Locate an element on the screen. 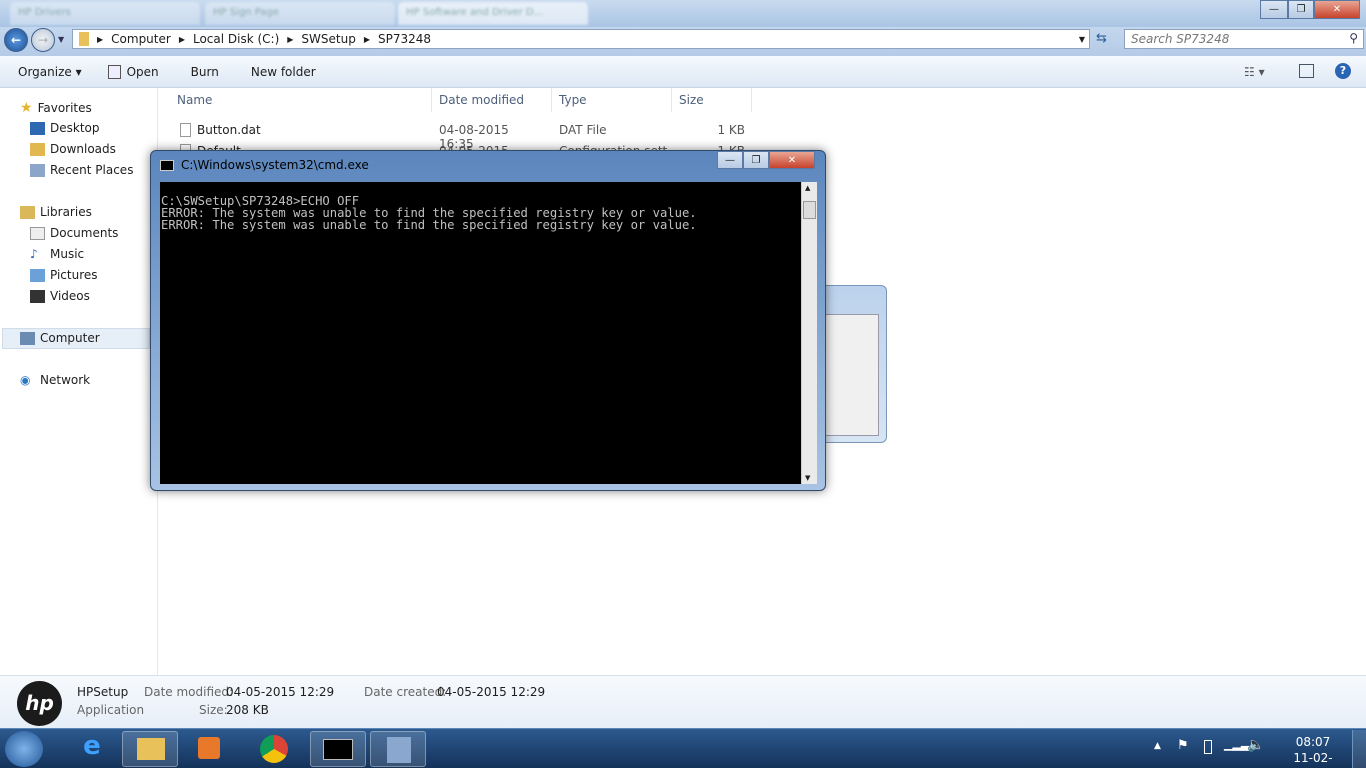  column-headers: Name Date modified Type Size is located at coordinates (461, 100).